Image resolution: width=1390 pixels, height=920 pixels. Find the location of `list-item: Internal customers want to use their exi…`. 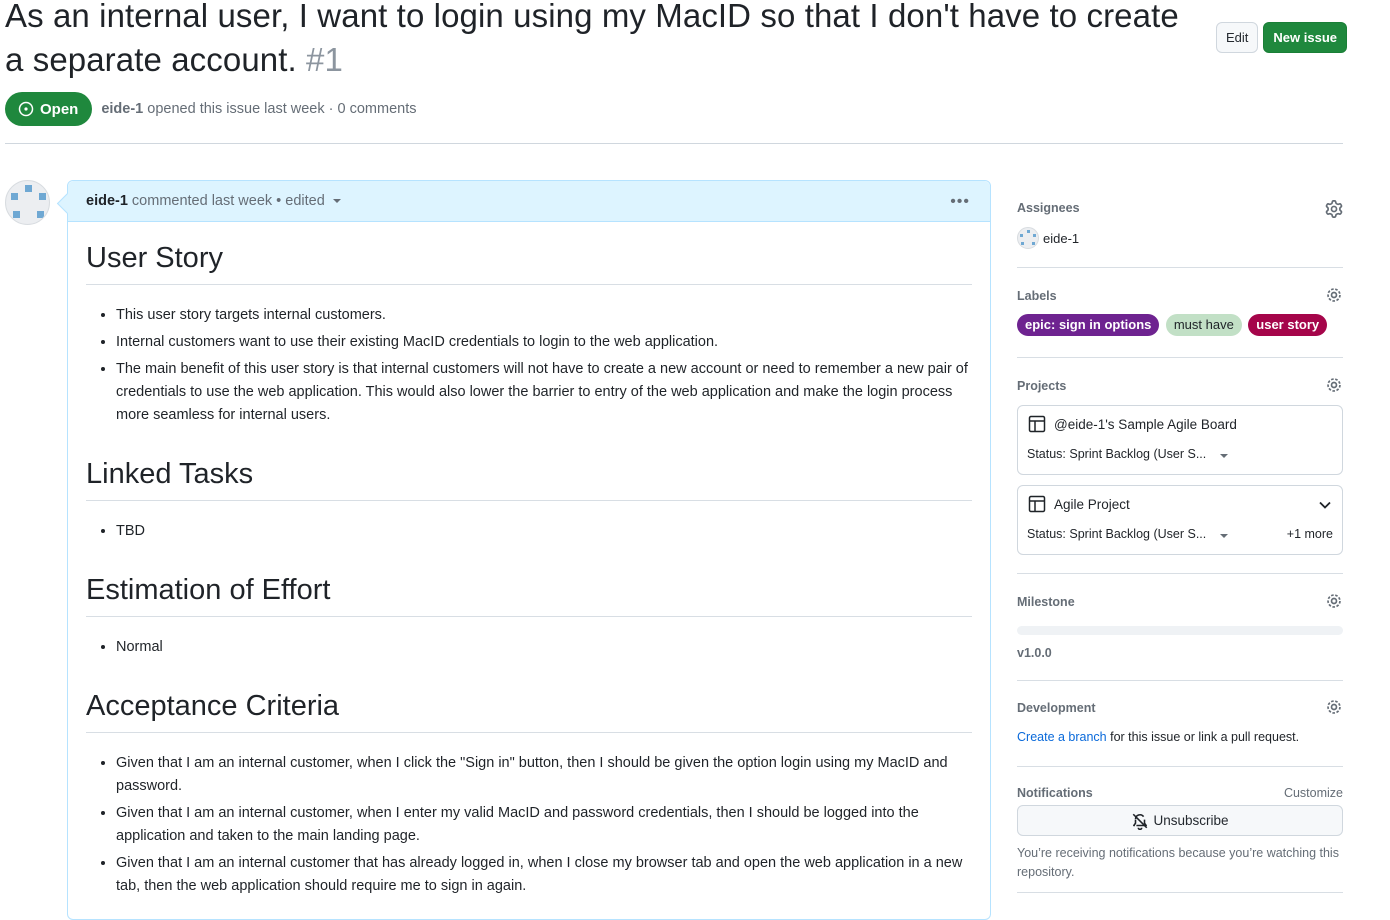

list-item: Internal customers want to use their exi… is located at coordinates (544, 342).